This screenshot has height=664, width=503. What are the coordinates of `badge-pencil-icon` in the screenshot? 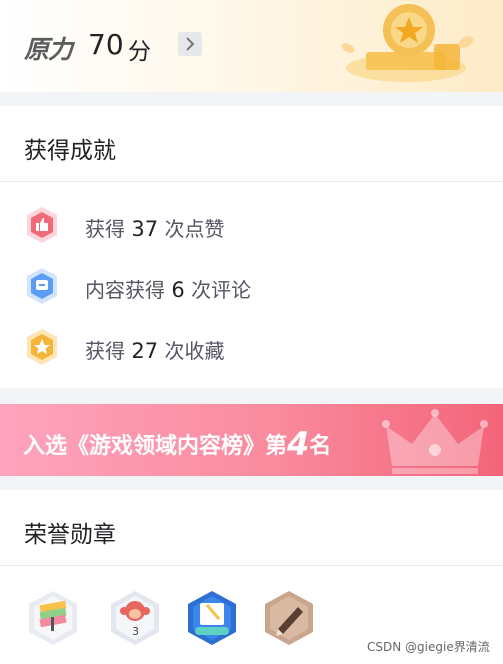 It's located at (289, 618).